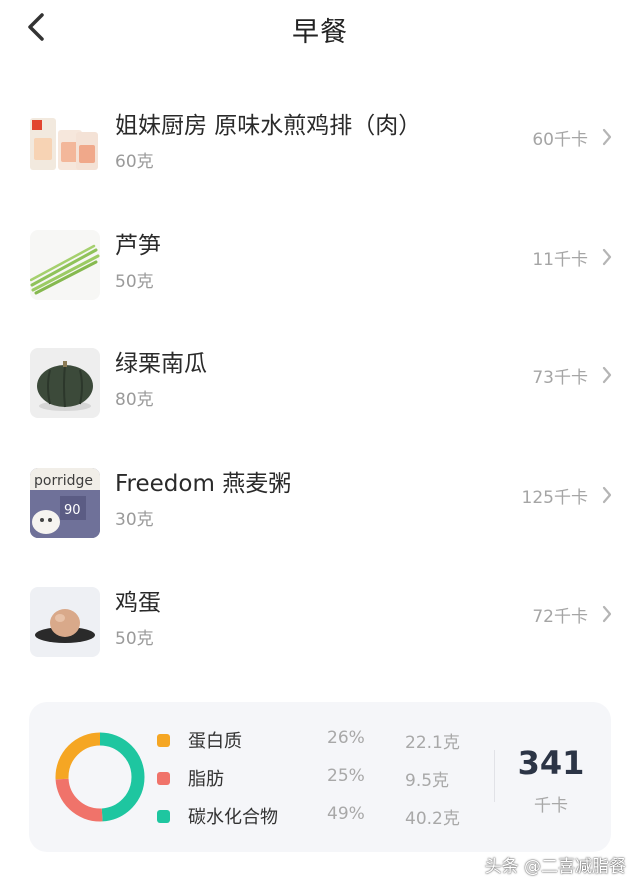 The width and height of the screenshot is (640, 885). What do you see at coordinates (432, 743) in the screenshot?
I see `macro-grams: 22.1克` at bounding box center [432, 743].